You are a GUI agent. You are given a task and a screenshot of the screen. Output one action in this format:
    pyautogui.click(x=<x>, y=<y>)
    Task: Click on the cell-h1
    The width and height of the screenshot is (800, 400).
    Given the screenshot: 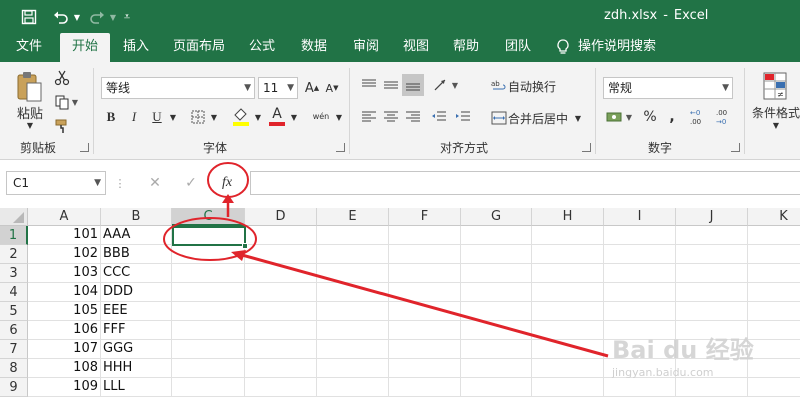 What is the action you would take?
    pyautogui.click(x=568, y=235)
    